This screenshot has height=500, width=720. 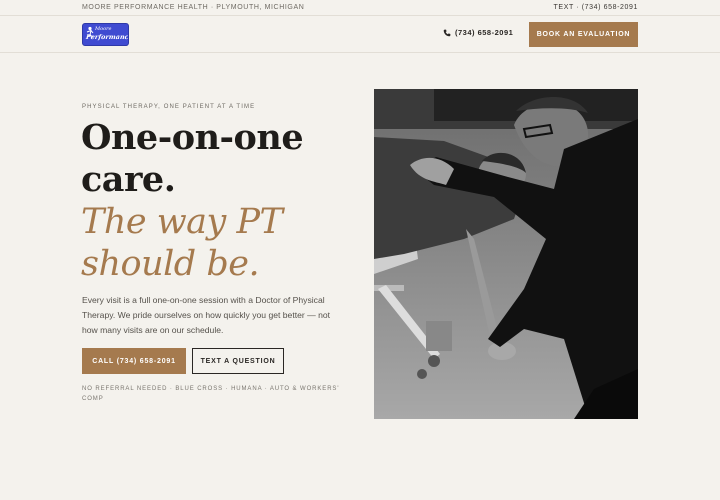 I want to click on text-question-button: TEXT A QUESTION, so click(x=238, y=361).